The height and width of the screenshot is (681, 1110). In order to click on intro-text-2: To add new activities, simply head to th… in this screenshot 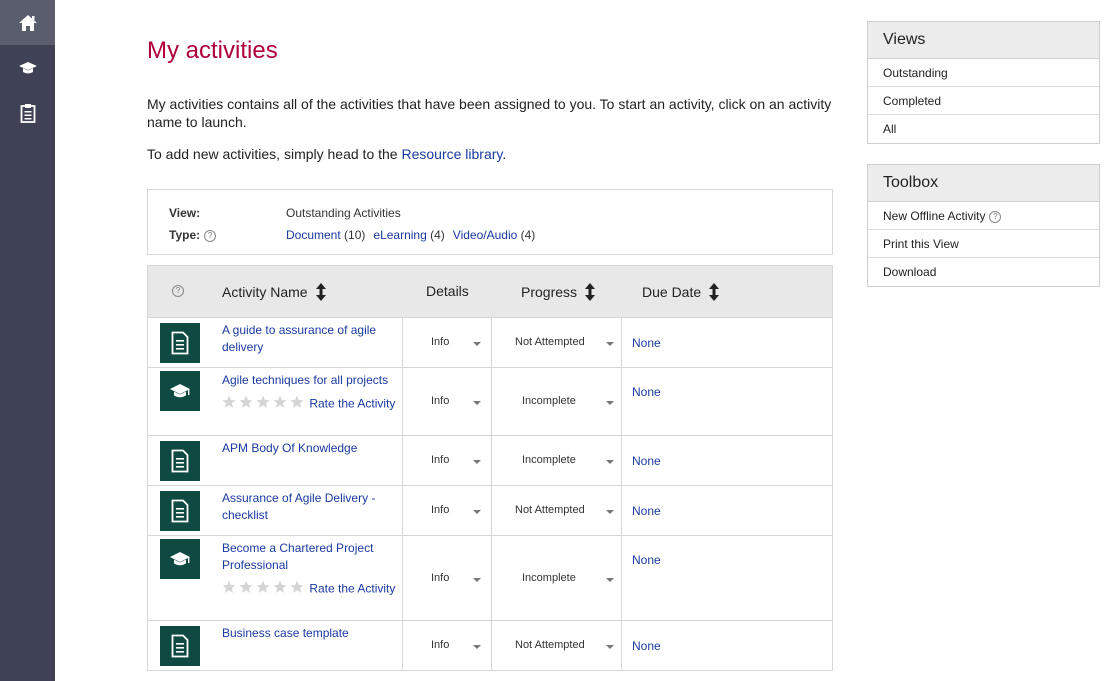, I will do `click(326, 154)`.